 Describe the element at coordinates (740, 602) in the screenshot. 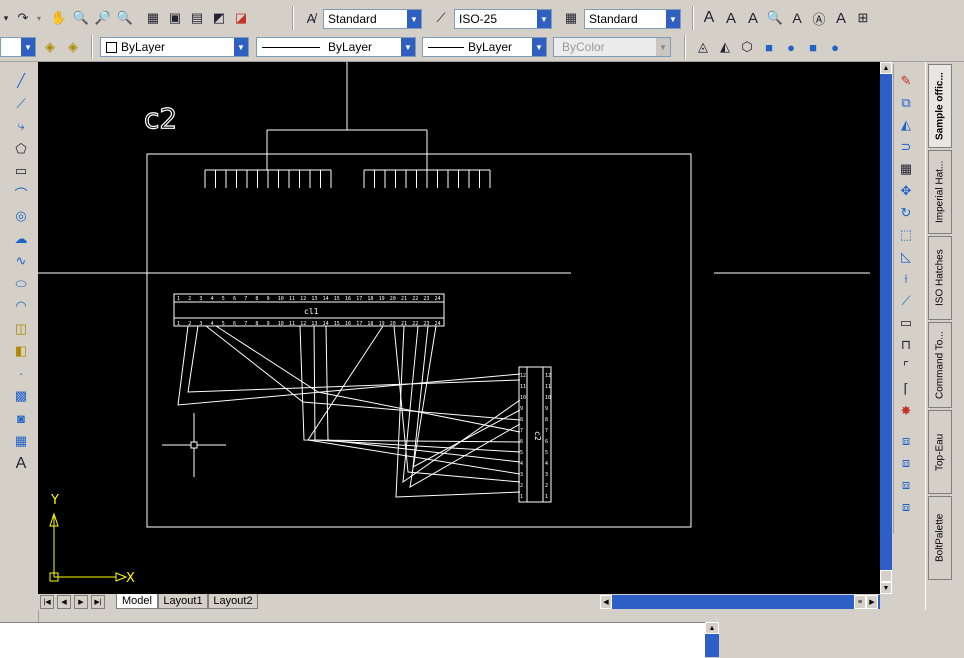

I see `canvas-horizontal-scrollbar: ◀ ≡ ▶` at that location.